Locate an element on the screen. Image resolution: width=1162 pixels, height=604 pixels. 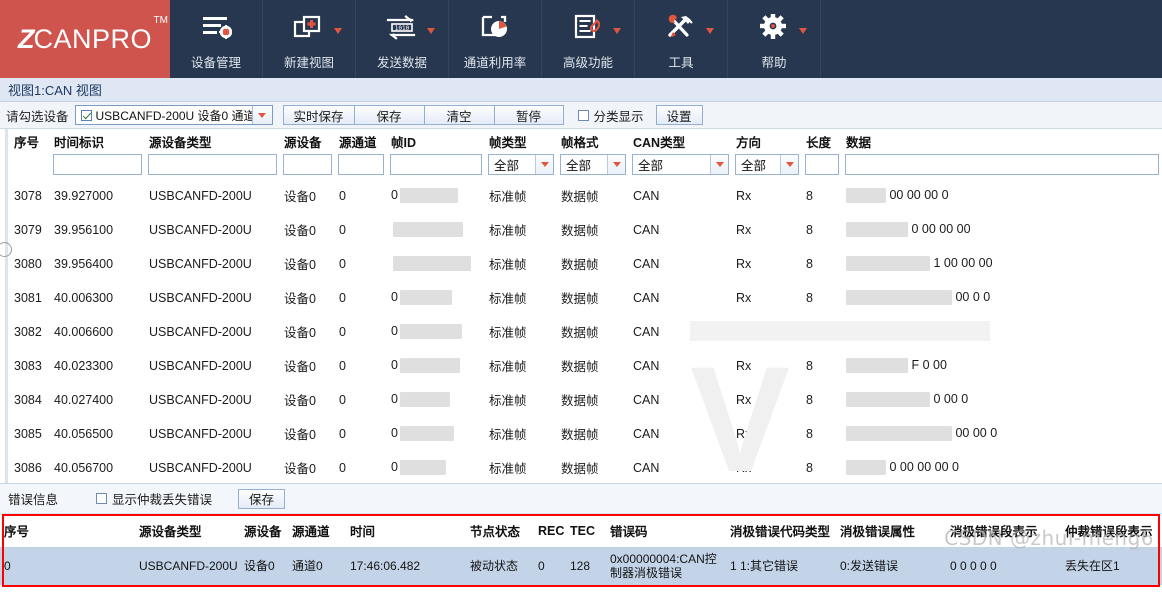
filter-cantype-select: 全部 is located at coordinates (680, 164).